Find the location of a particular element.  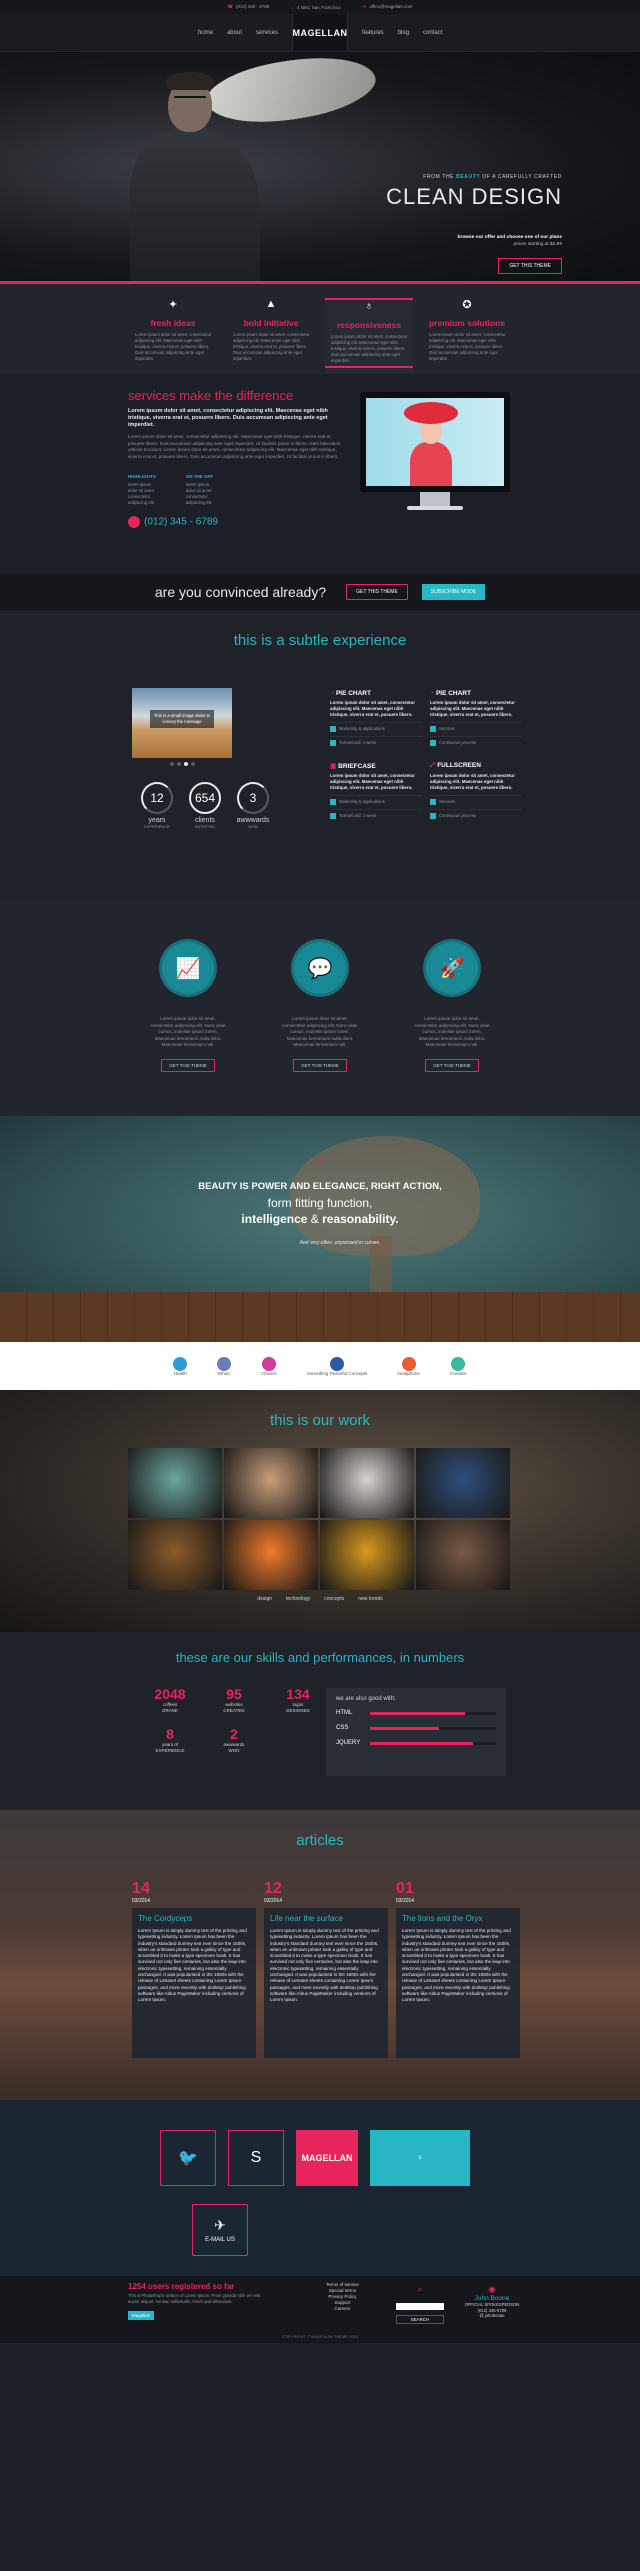

card-title: ▣ BRIEFCASE is located at coordinates (376, 766).